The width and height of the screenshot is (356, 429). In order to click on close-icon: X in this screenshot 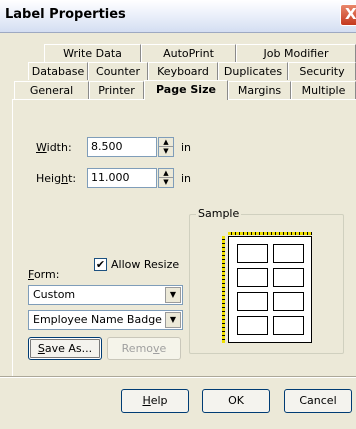, I will do `click(350, 14)`.